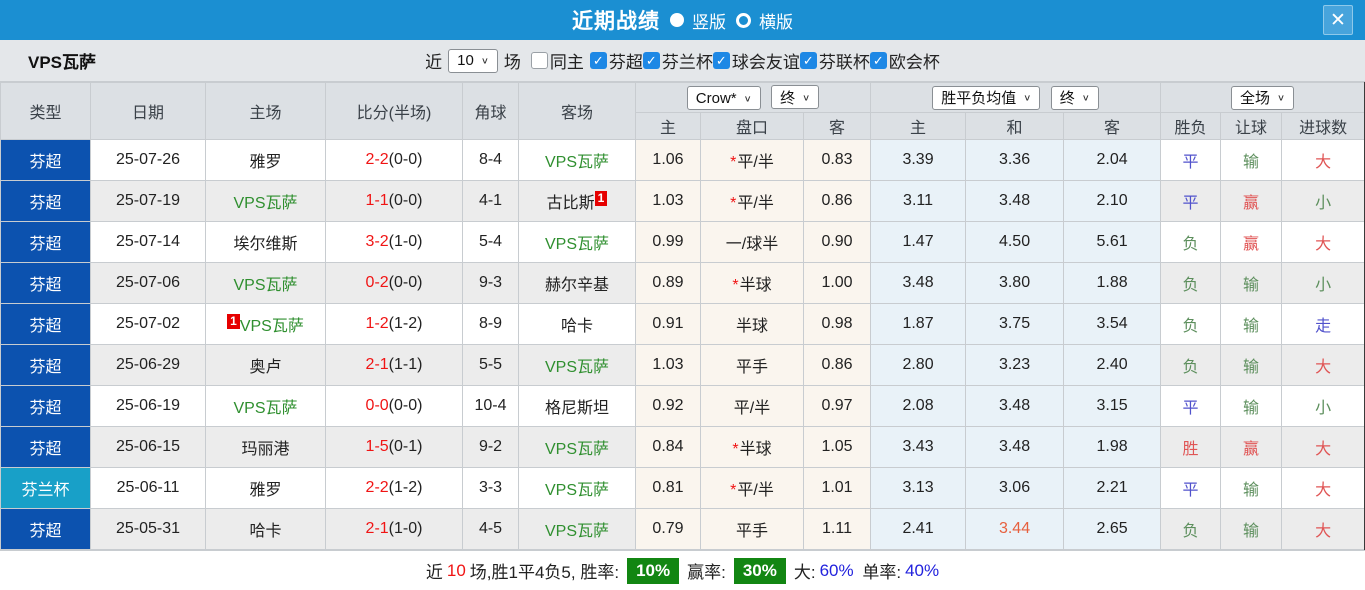 The height and width of the screenshot is (590, 1365). I want to click on home-team-cell: 玛丽港, so click(265, 447).